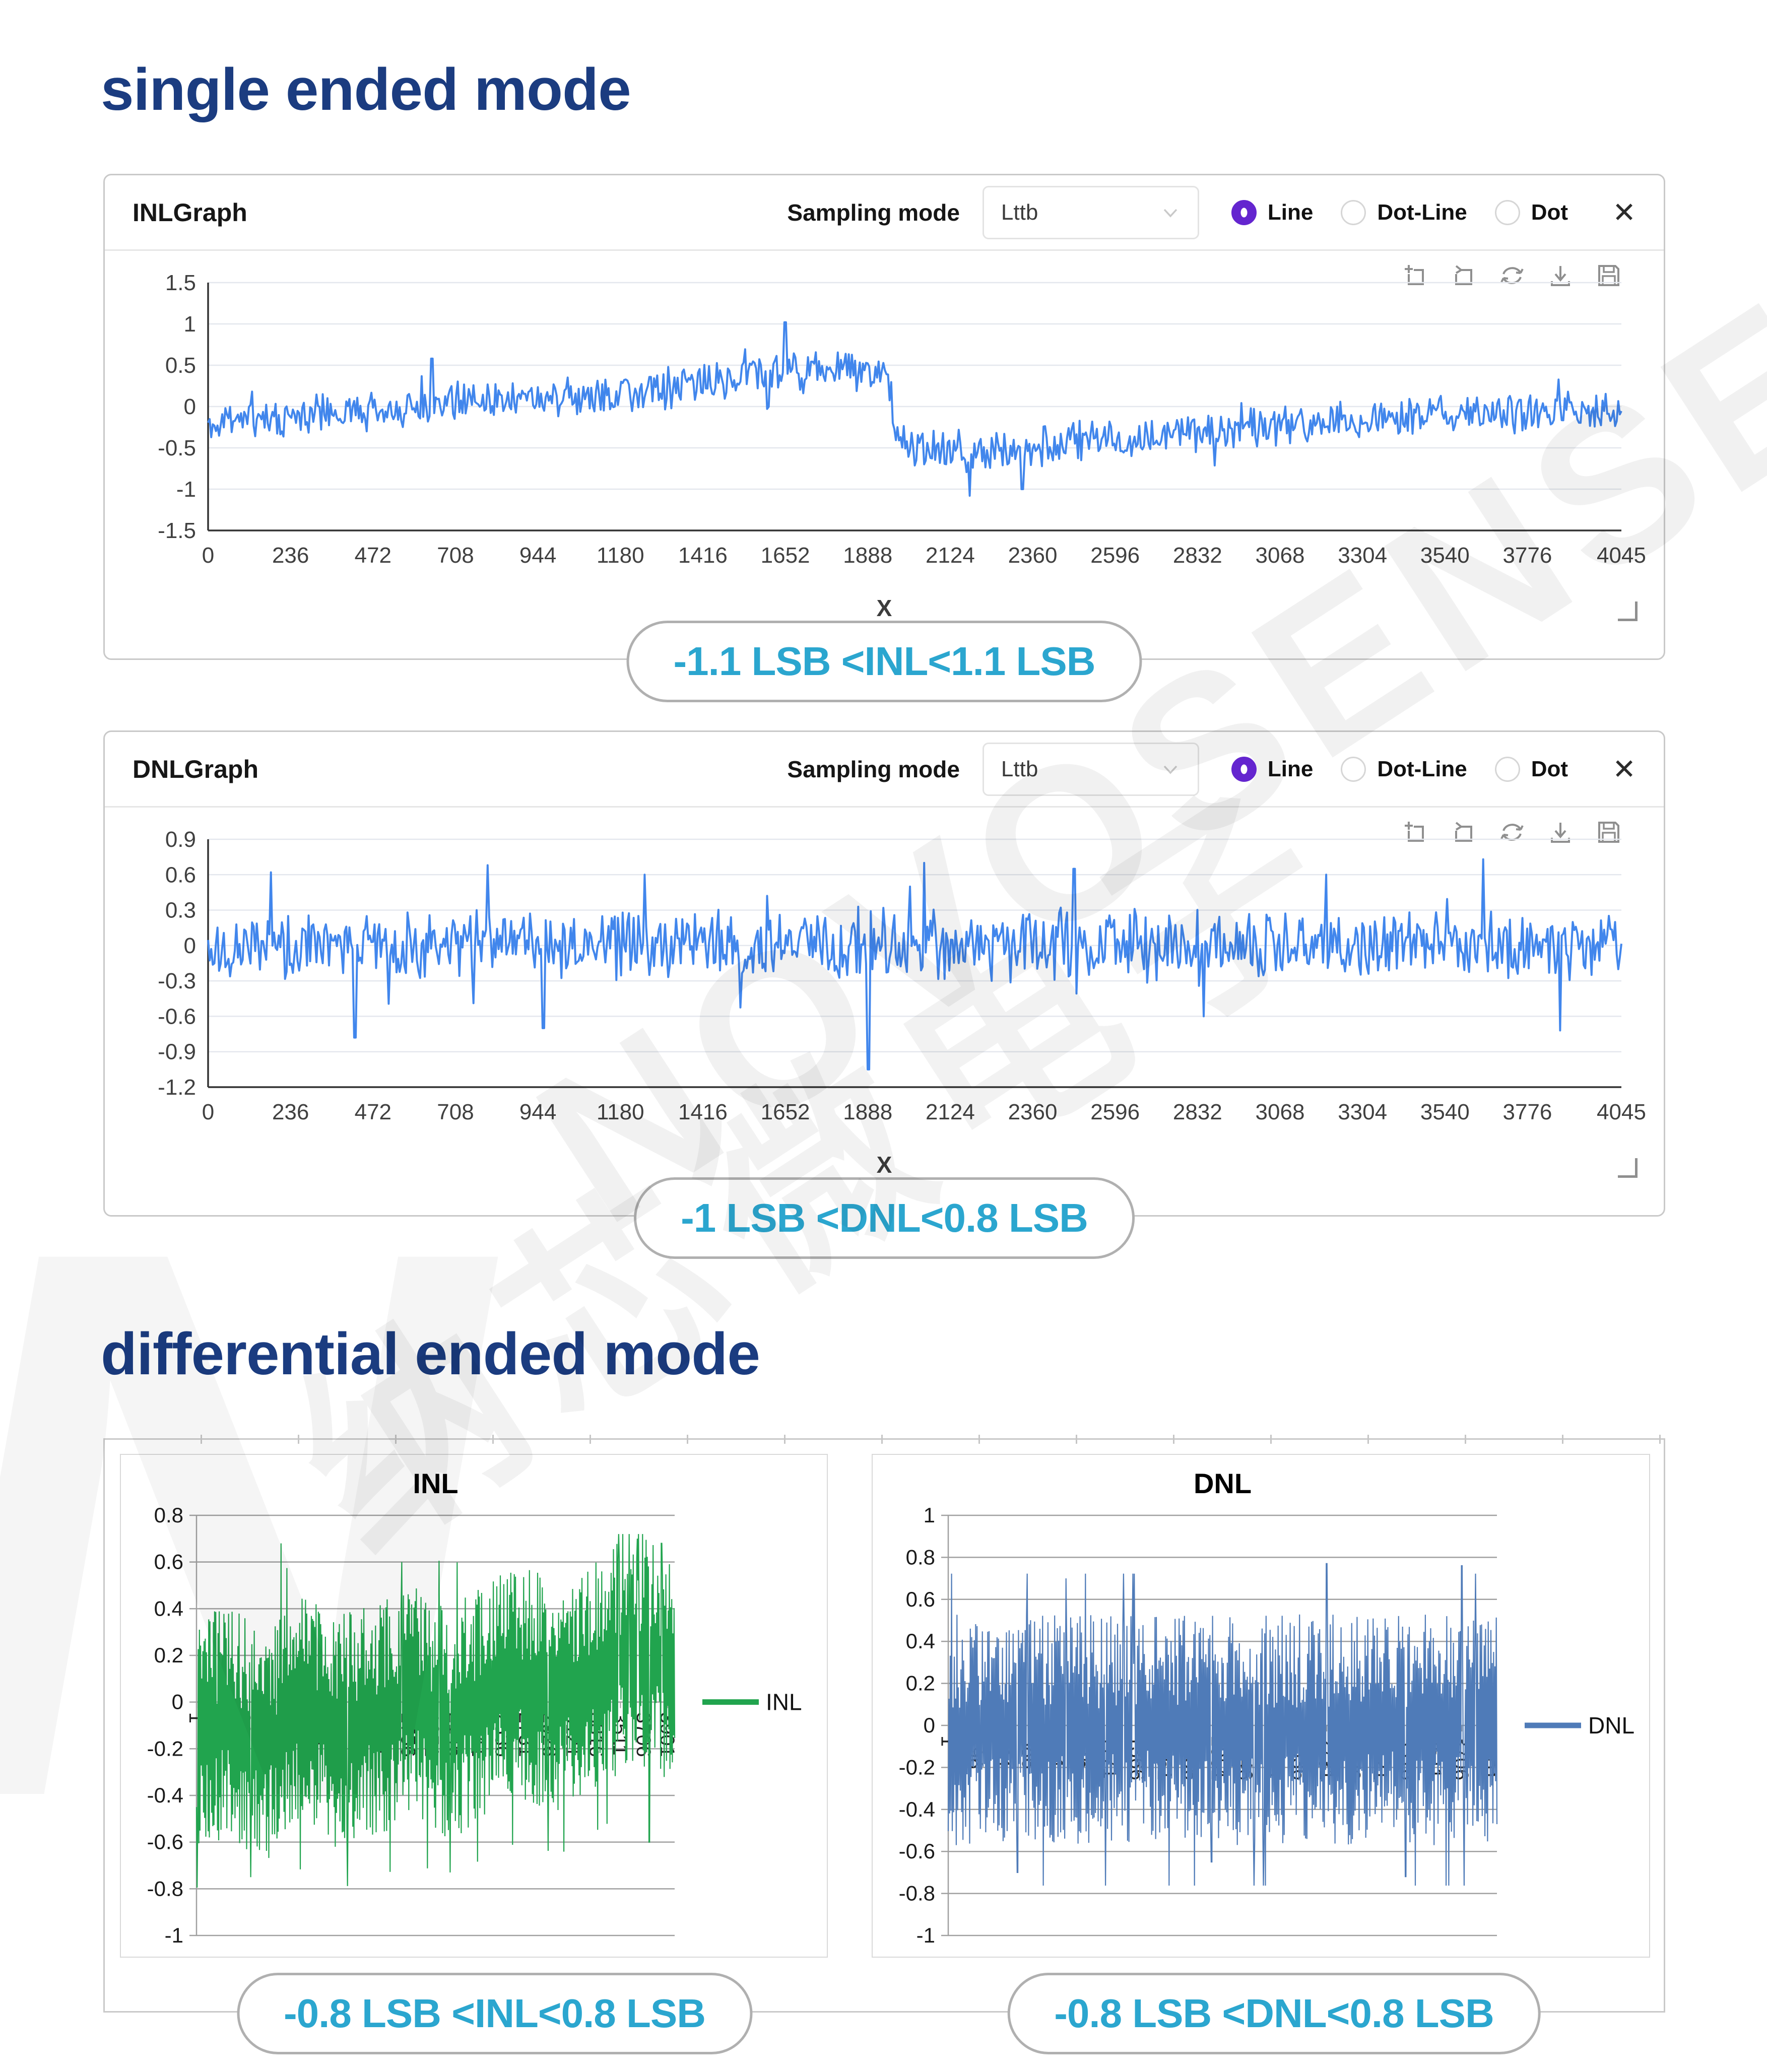  I want to click on svg-text: -0.3, so click(177, 981).